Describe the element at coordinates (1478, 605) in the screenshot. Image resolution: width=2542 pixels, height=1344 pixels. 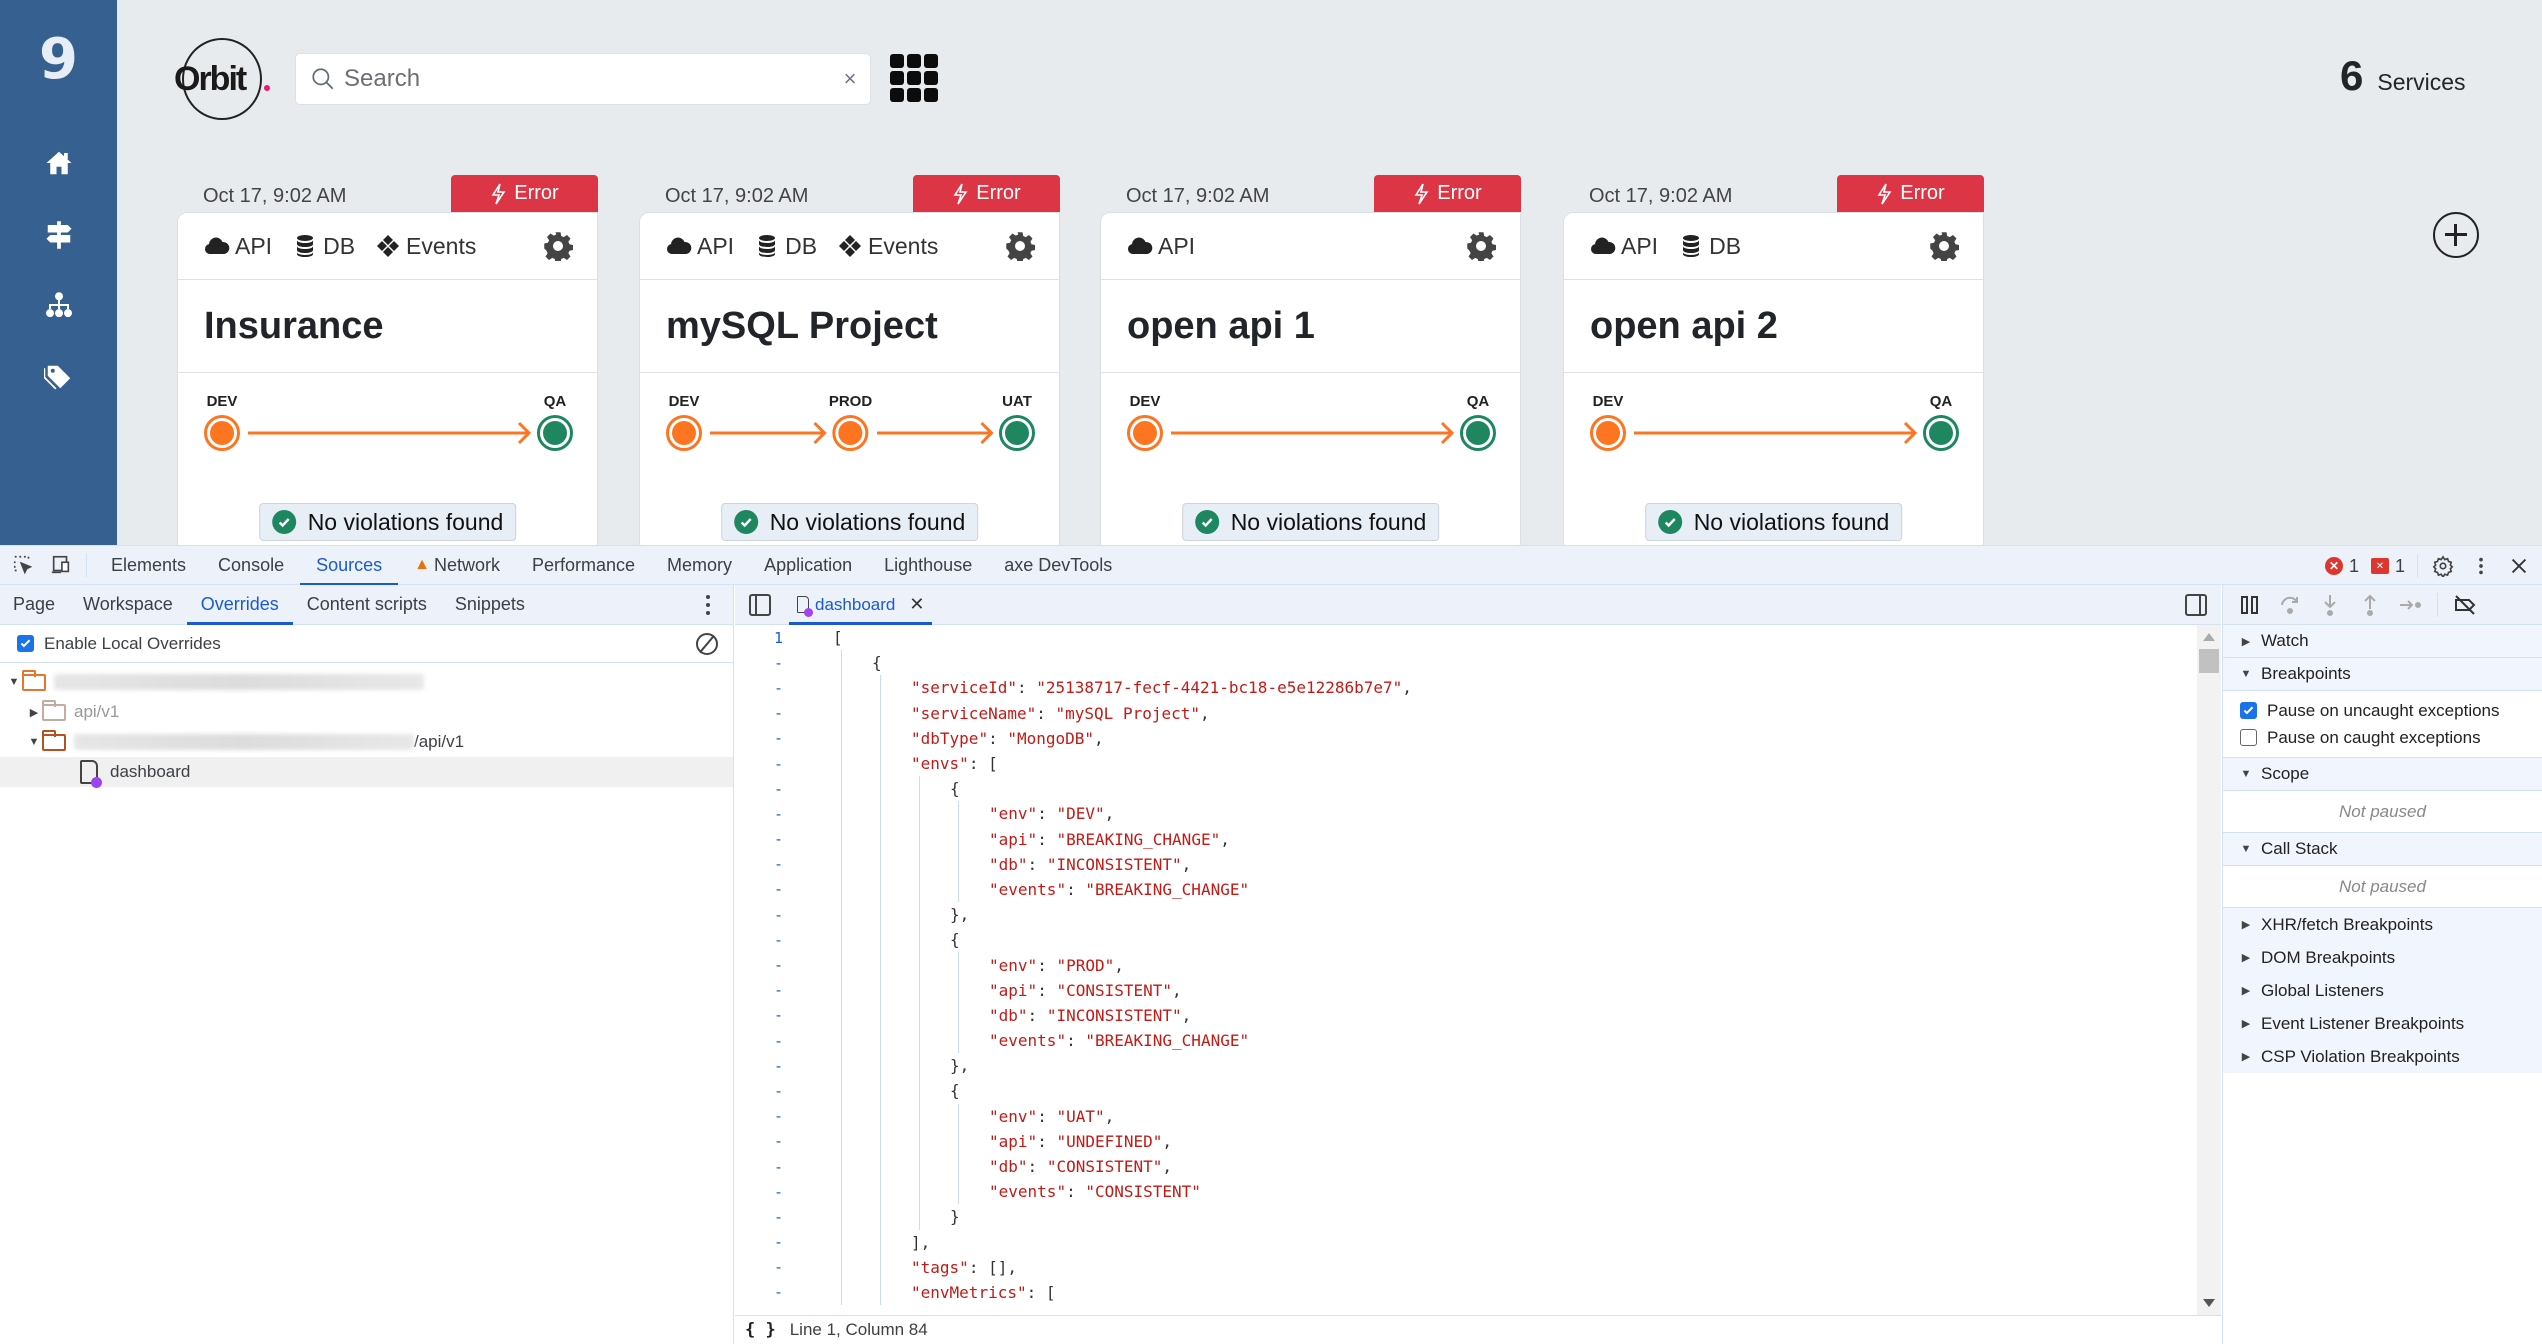
I see `editor-tabs: dashboard ✕` at that location.